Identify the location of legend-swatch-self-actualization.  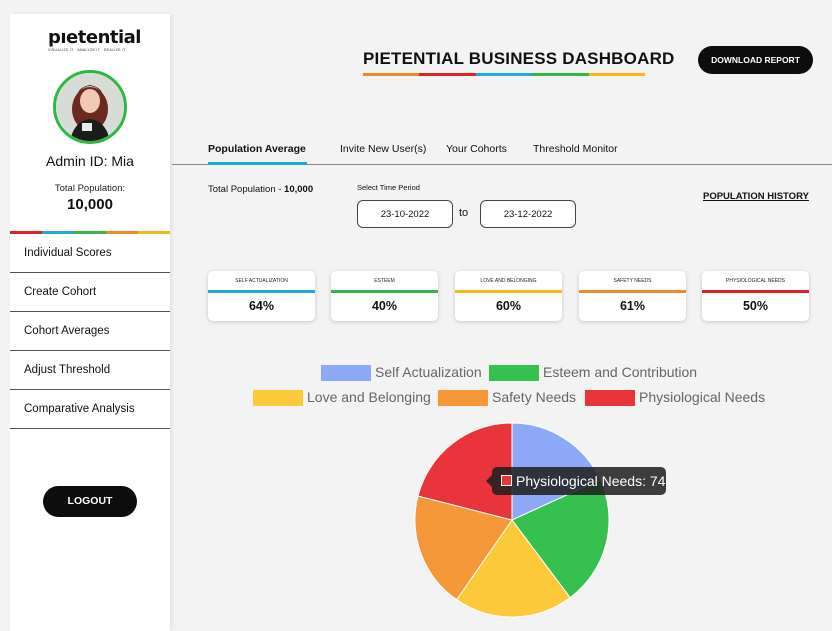
(346, 373).